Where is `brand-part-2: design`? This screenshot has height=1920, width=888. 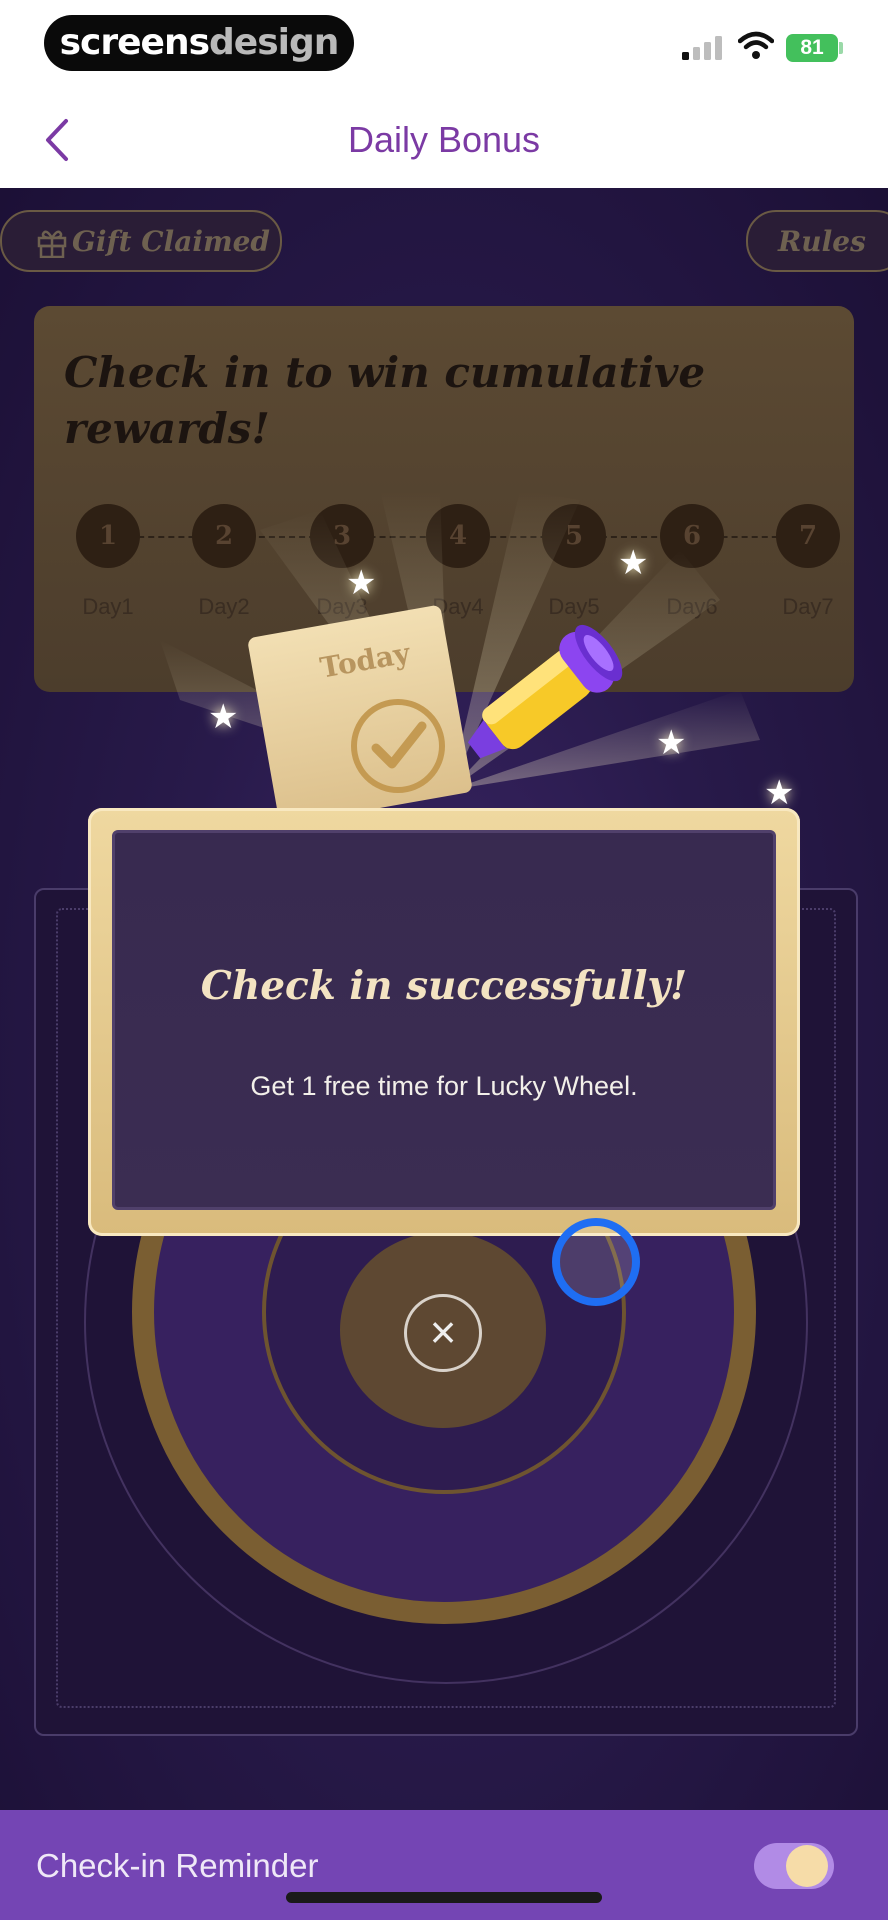 brand-part-2: design is located at coordinates (274, 42).